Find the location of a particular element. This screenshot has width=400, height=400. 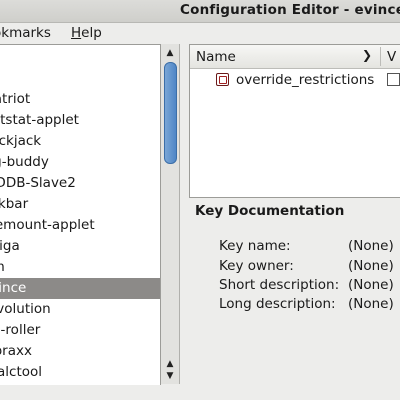

doc-label: Key owner: is located at coordinates (256, 266).